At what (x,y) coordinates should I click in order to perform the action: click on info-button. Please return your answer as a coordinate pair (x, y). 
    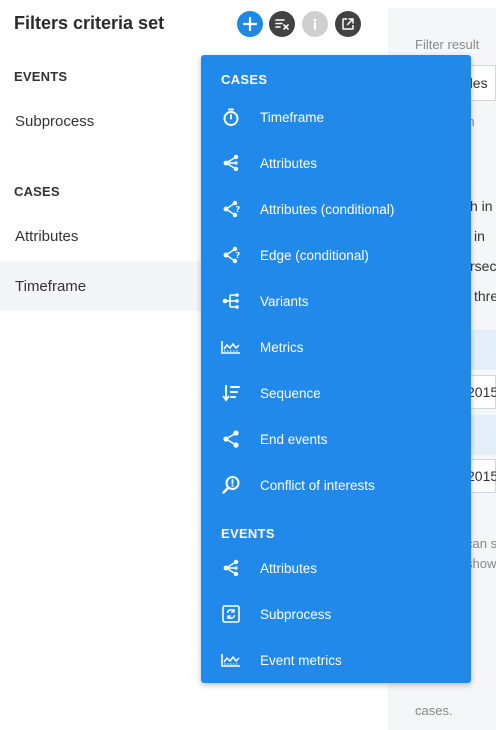
    Looking at the image, I should click on (315, 24).